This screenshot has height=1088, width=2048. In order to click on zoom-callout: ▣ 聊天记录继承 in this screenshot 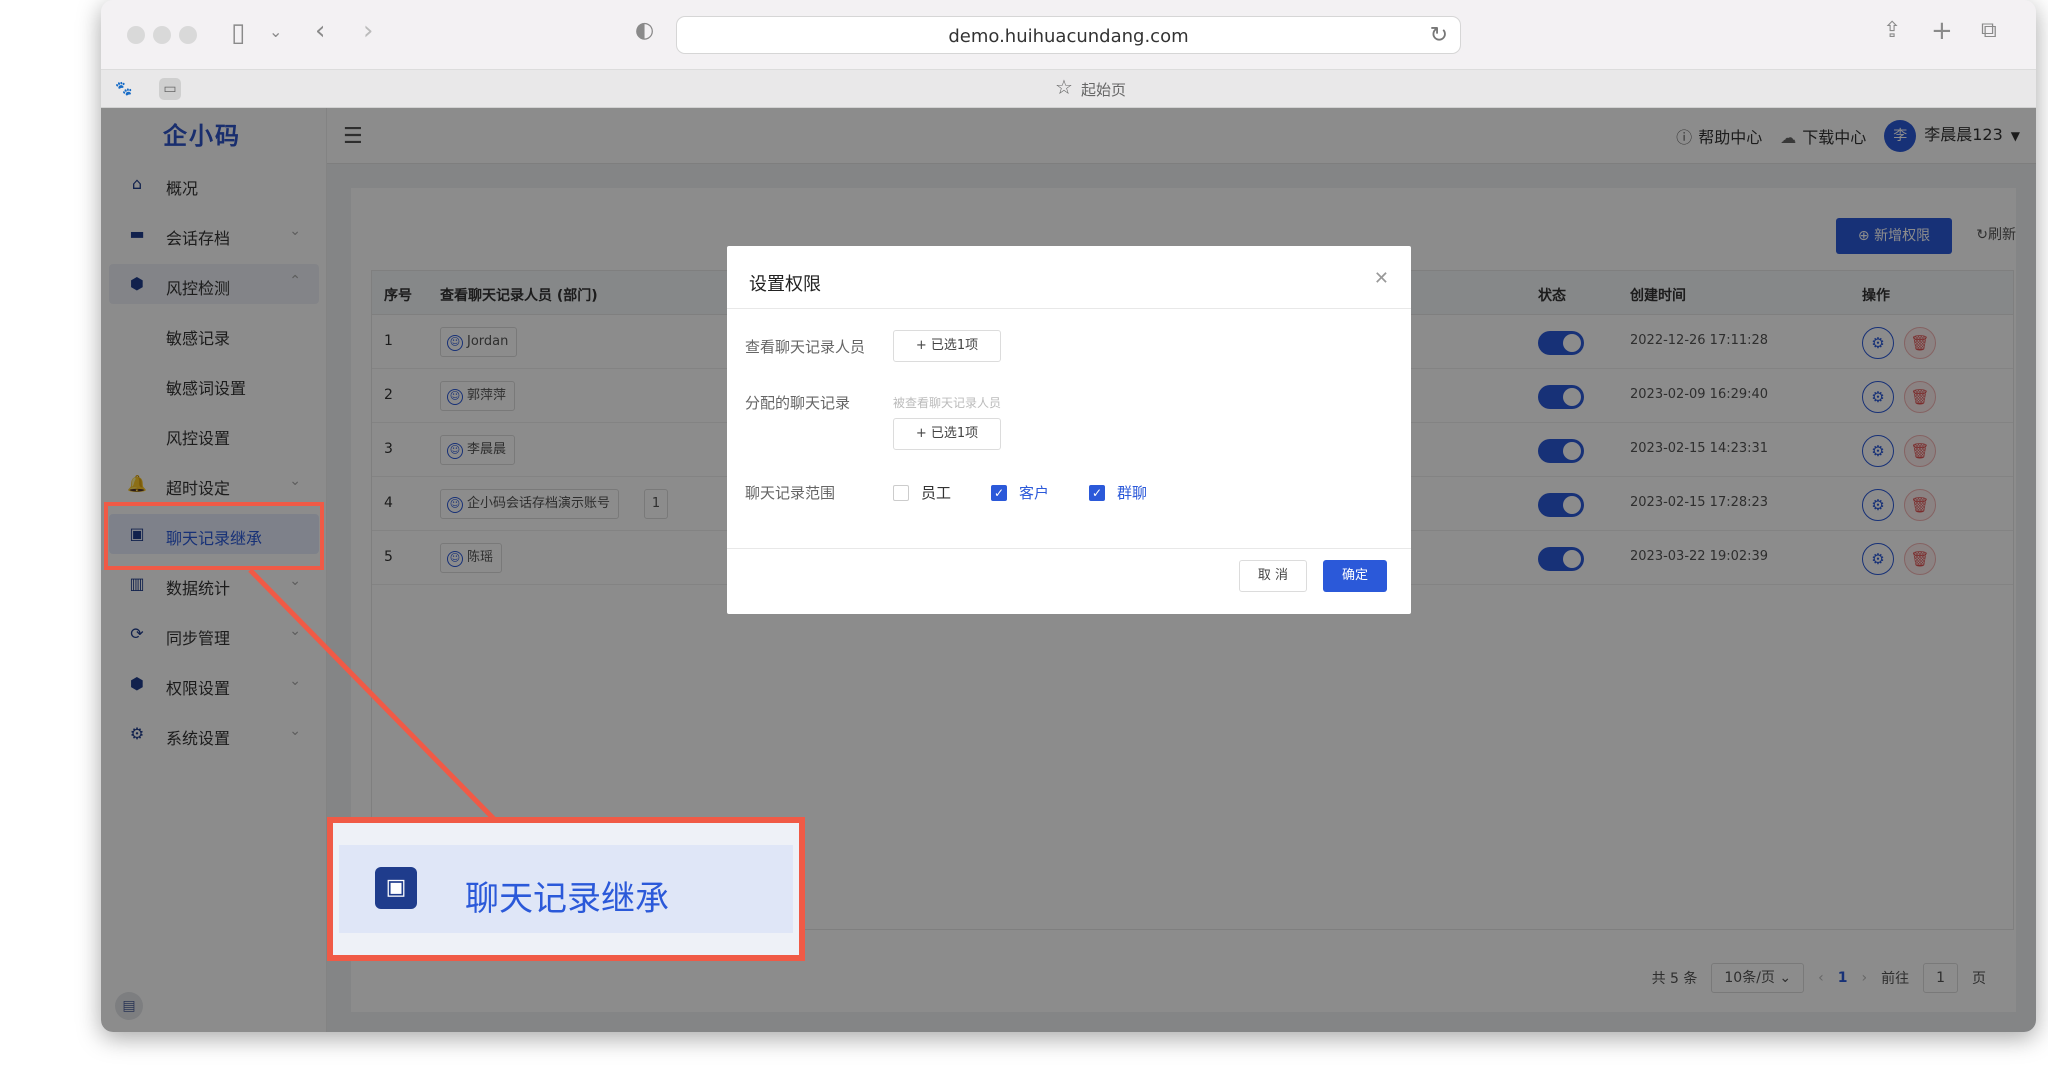, I will do `click(566, 889)`.